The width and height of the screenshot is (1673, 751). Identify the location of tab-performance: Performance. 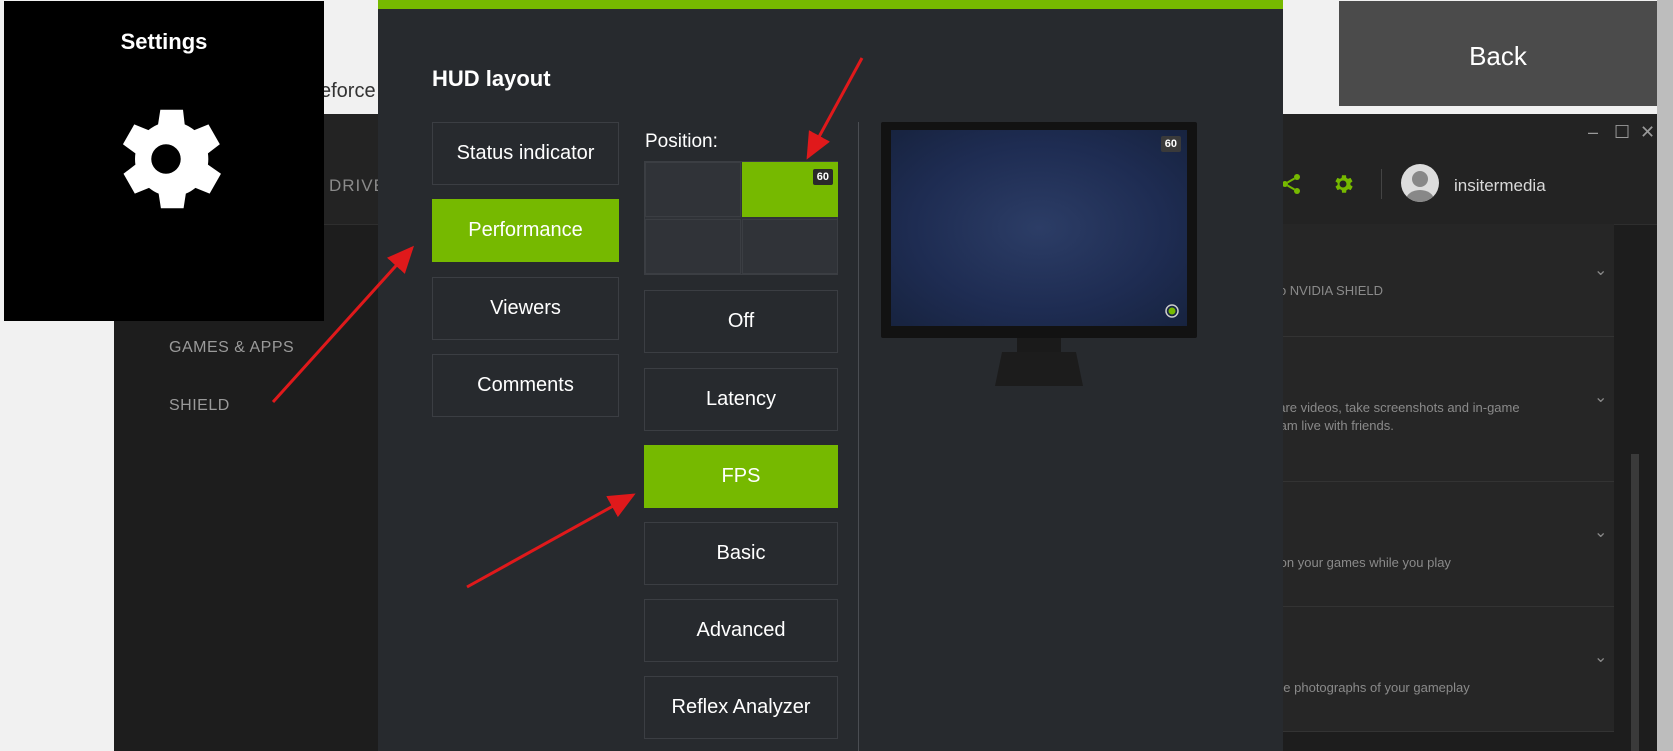
(525, 230).